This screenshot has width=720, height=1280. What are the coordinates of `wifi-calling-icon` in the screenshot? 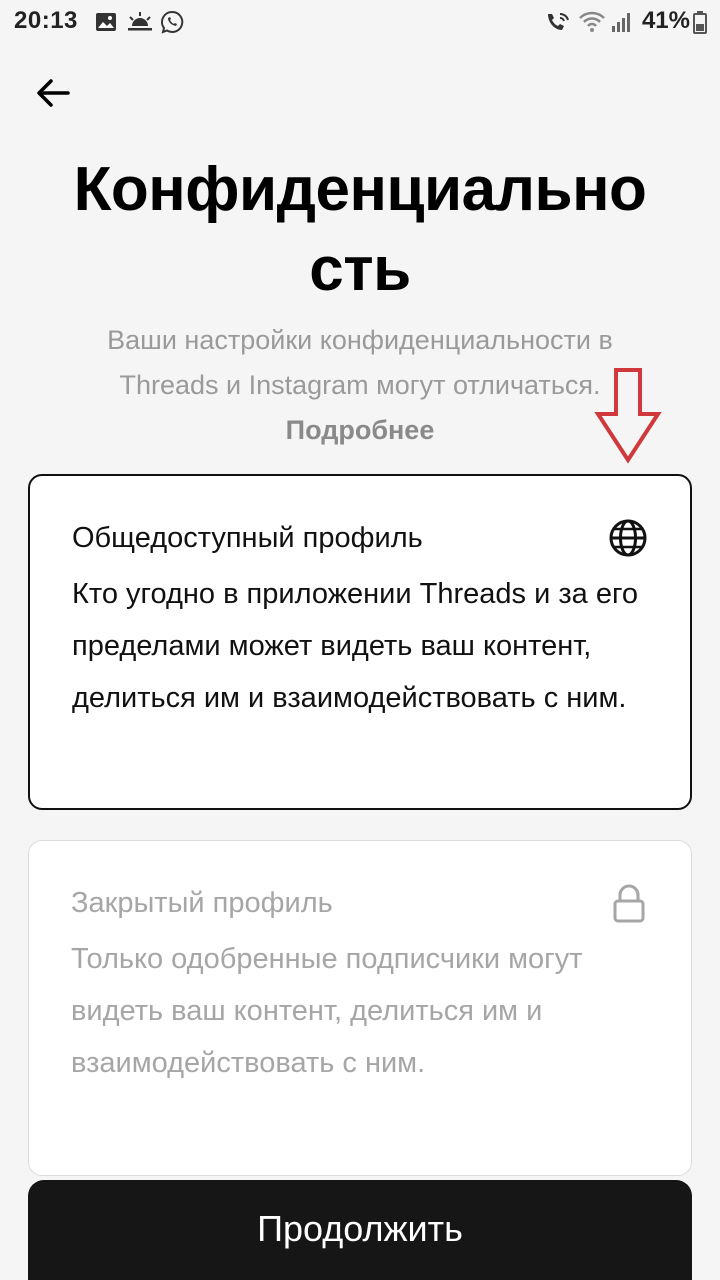 It's located at (558, 24).